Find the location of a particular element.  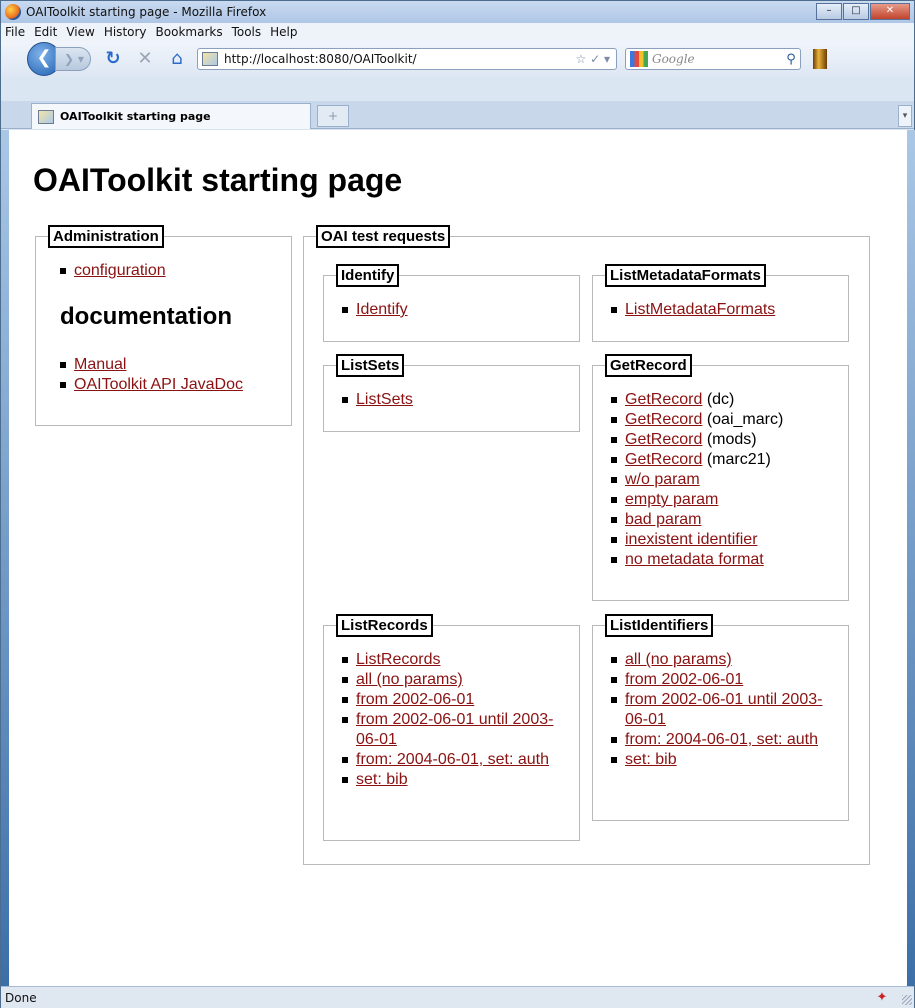

empty-param-link: empty param is located at coordinates (671, 499).